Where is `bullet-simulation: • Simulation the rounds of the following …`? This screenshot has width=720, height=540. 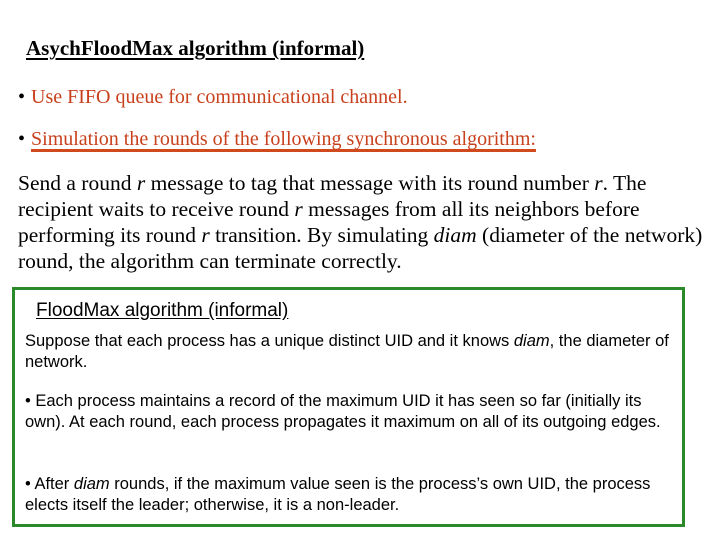 bullet-simulation: • Simulation the rounds of the following … is located at coordinates (277, 139).